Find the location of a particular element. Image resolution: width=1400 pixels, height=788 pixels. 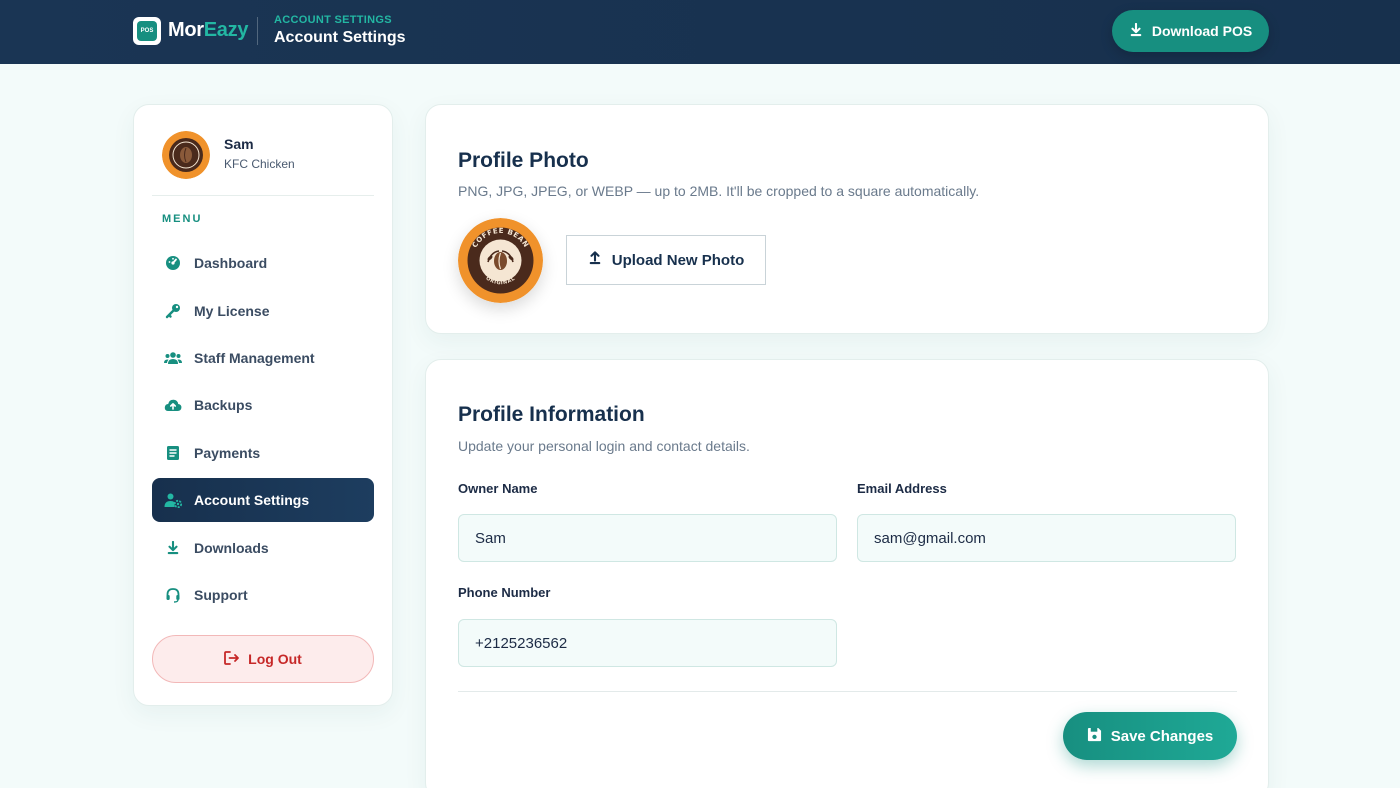

sidebar-item-support: Support is located at coordinates (263, 595).